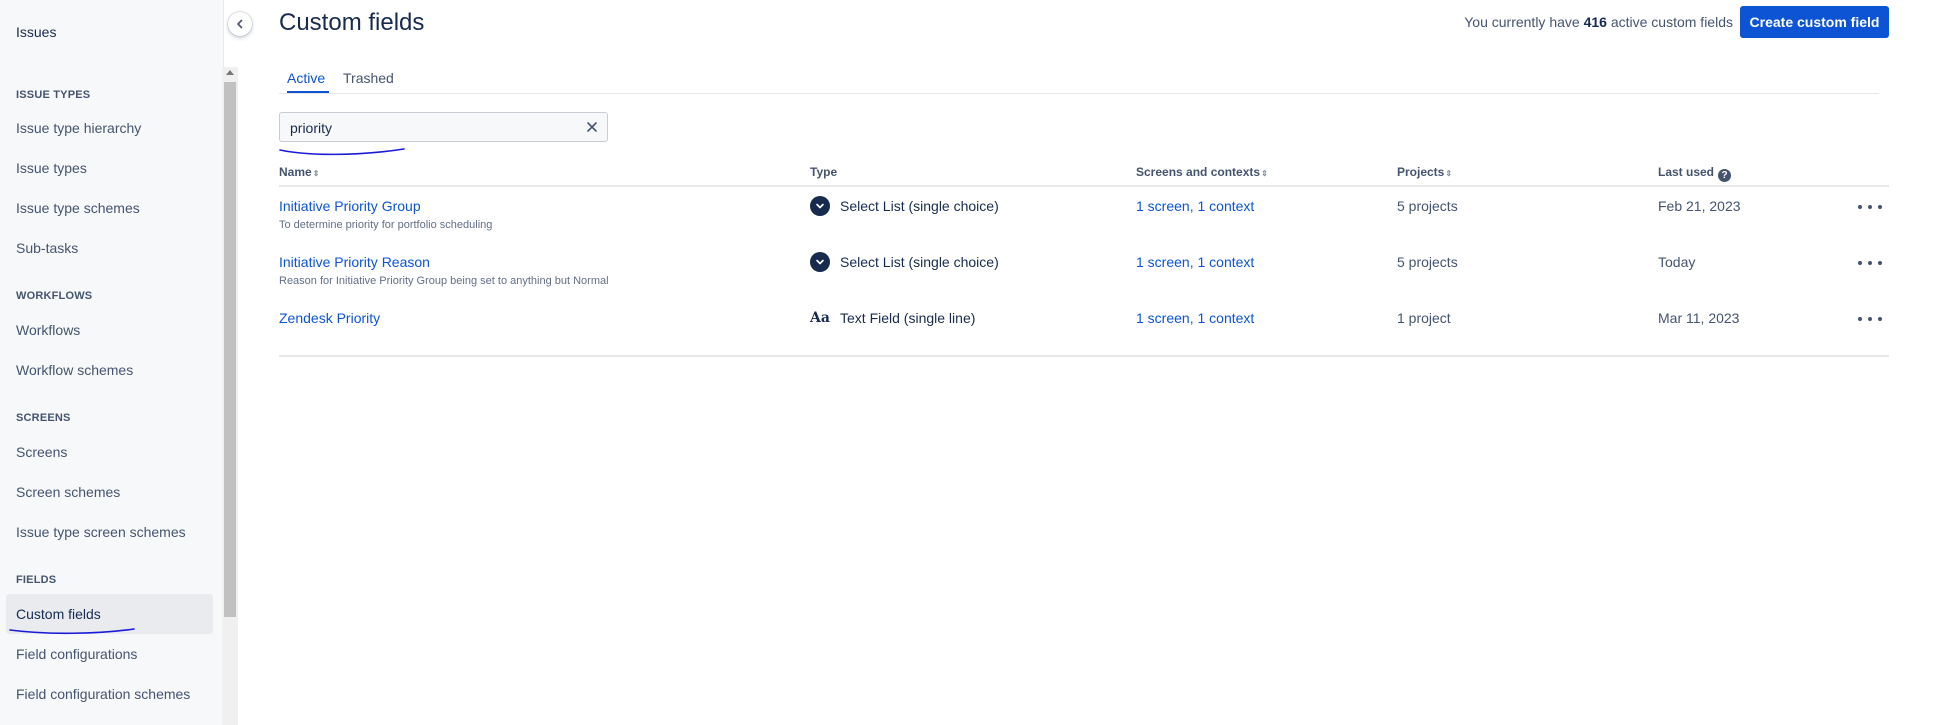 The width and height of the screenshot is (1949, 725). Describe the element at coordinates (109, 128) in the screenshot. I see `sidebar-item-issue-type-hierarchy: Issue type hierarchy` at that location.